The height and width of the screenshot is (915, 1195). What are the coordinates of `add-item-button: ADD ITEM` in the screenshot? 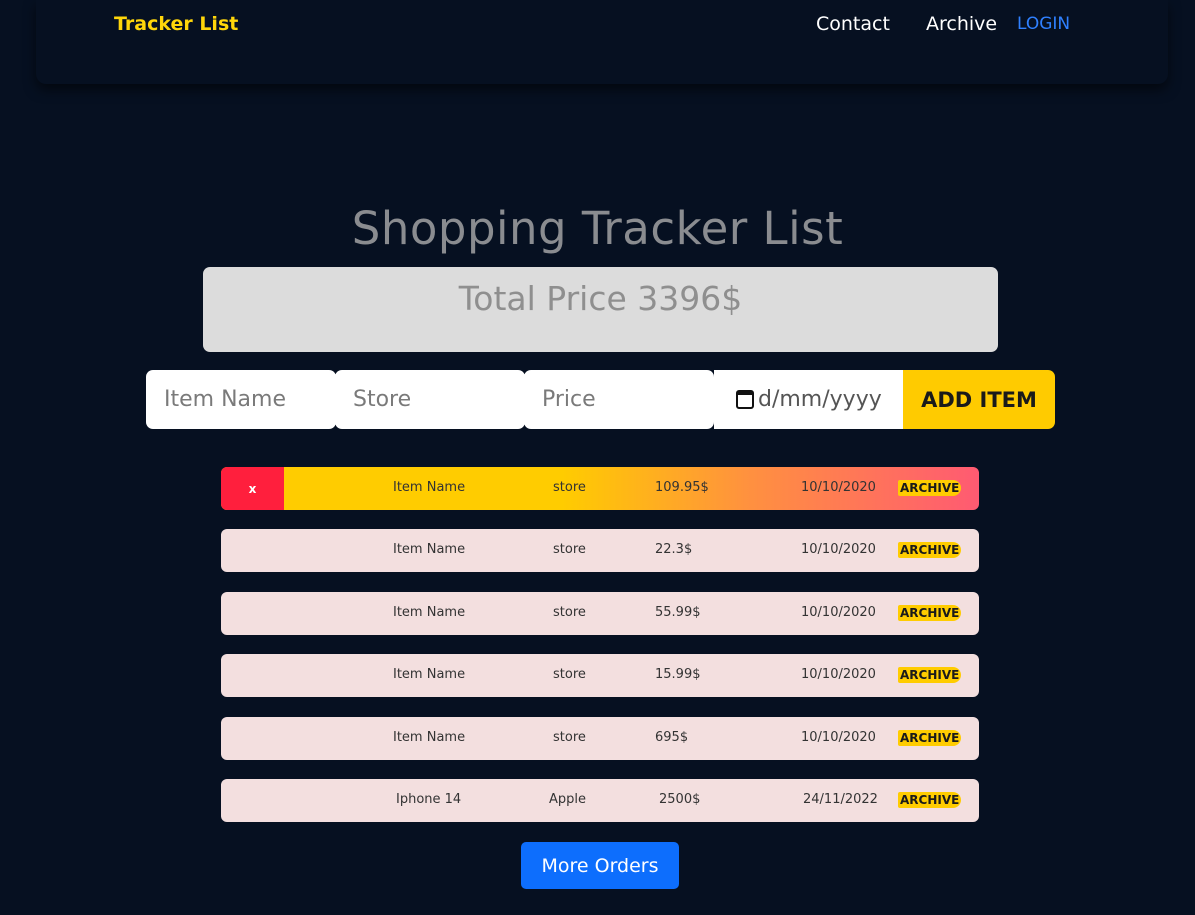 It's located at (979, 399).